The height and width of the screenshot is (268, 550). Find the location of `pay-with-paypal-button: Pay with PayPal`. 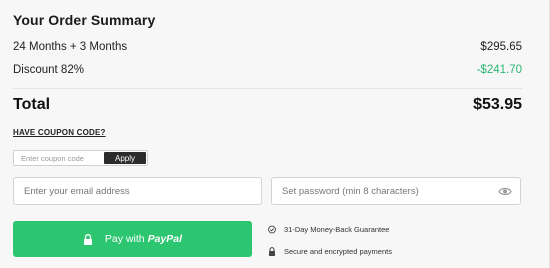

pay-with-paypal-button: Pay with PayPal is located at coordinates (132, 239).